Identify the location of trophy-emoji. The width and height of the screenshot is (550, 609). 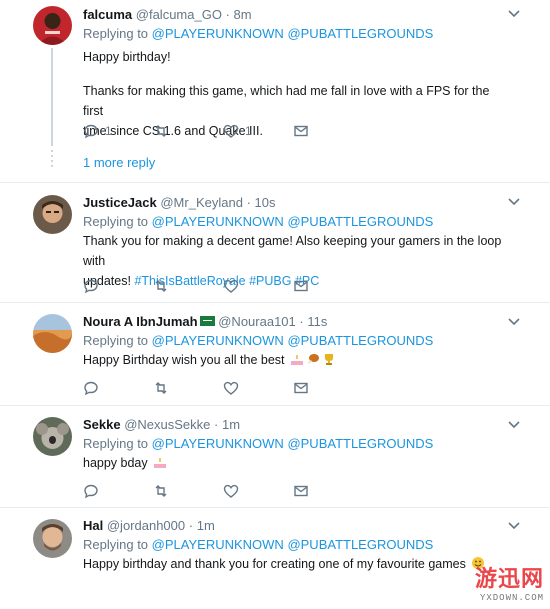
(328, 359).